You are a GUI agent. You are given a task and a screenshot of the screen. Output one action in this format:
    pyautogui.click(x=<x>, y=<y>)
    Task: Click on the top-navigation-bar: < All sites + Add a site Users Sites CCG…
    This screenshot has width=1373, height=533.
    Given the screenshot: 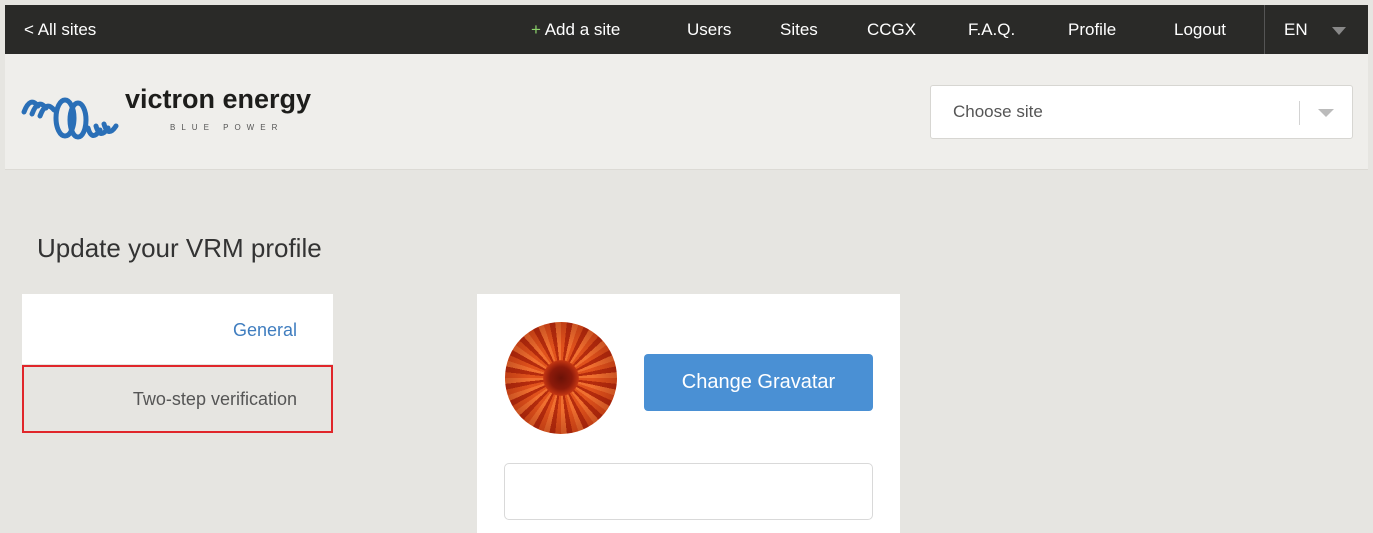 What is the action you would take?
    pyautogui.click(x=686, y=29)
    